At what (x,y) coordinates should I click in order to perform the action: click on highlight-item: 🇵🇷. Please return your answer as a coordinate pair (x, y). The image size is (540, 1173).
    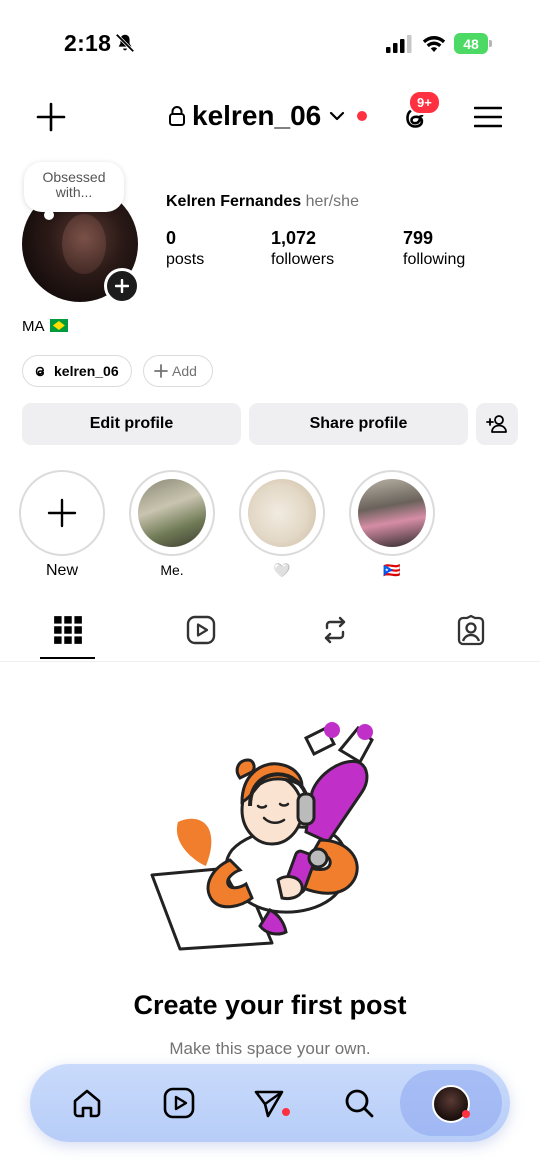
    Looking at the image, I should click on (392, 524).